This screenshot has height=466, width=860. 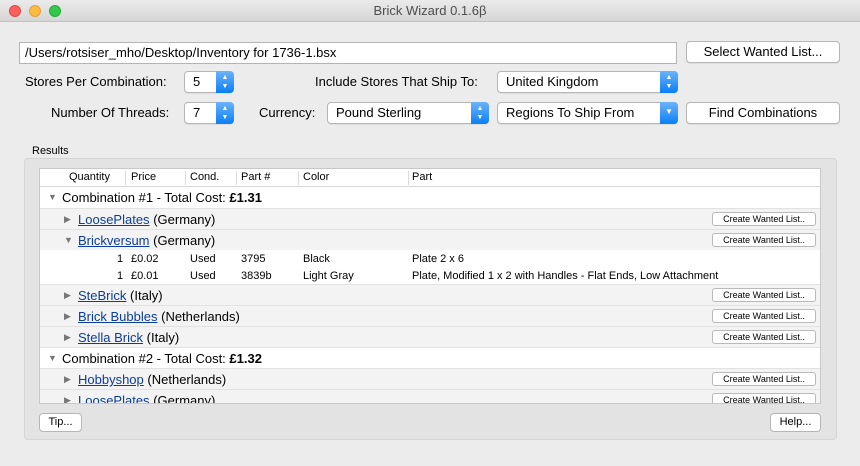 What do you see at coordinates (152, 379) in the screenshot?
I see `store-name: Hobbyshop (Netherlands)` at bounding box center [152, 379].